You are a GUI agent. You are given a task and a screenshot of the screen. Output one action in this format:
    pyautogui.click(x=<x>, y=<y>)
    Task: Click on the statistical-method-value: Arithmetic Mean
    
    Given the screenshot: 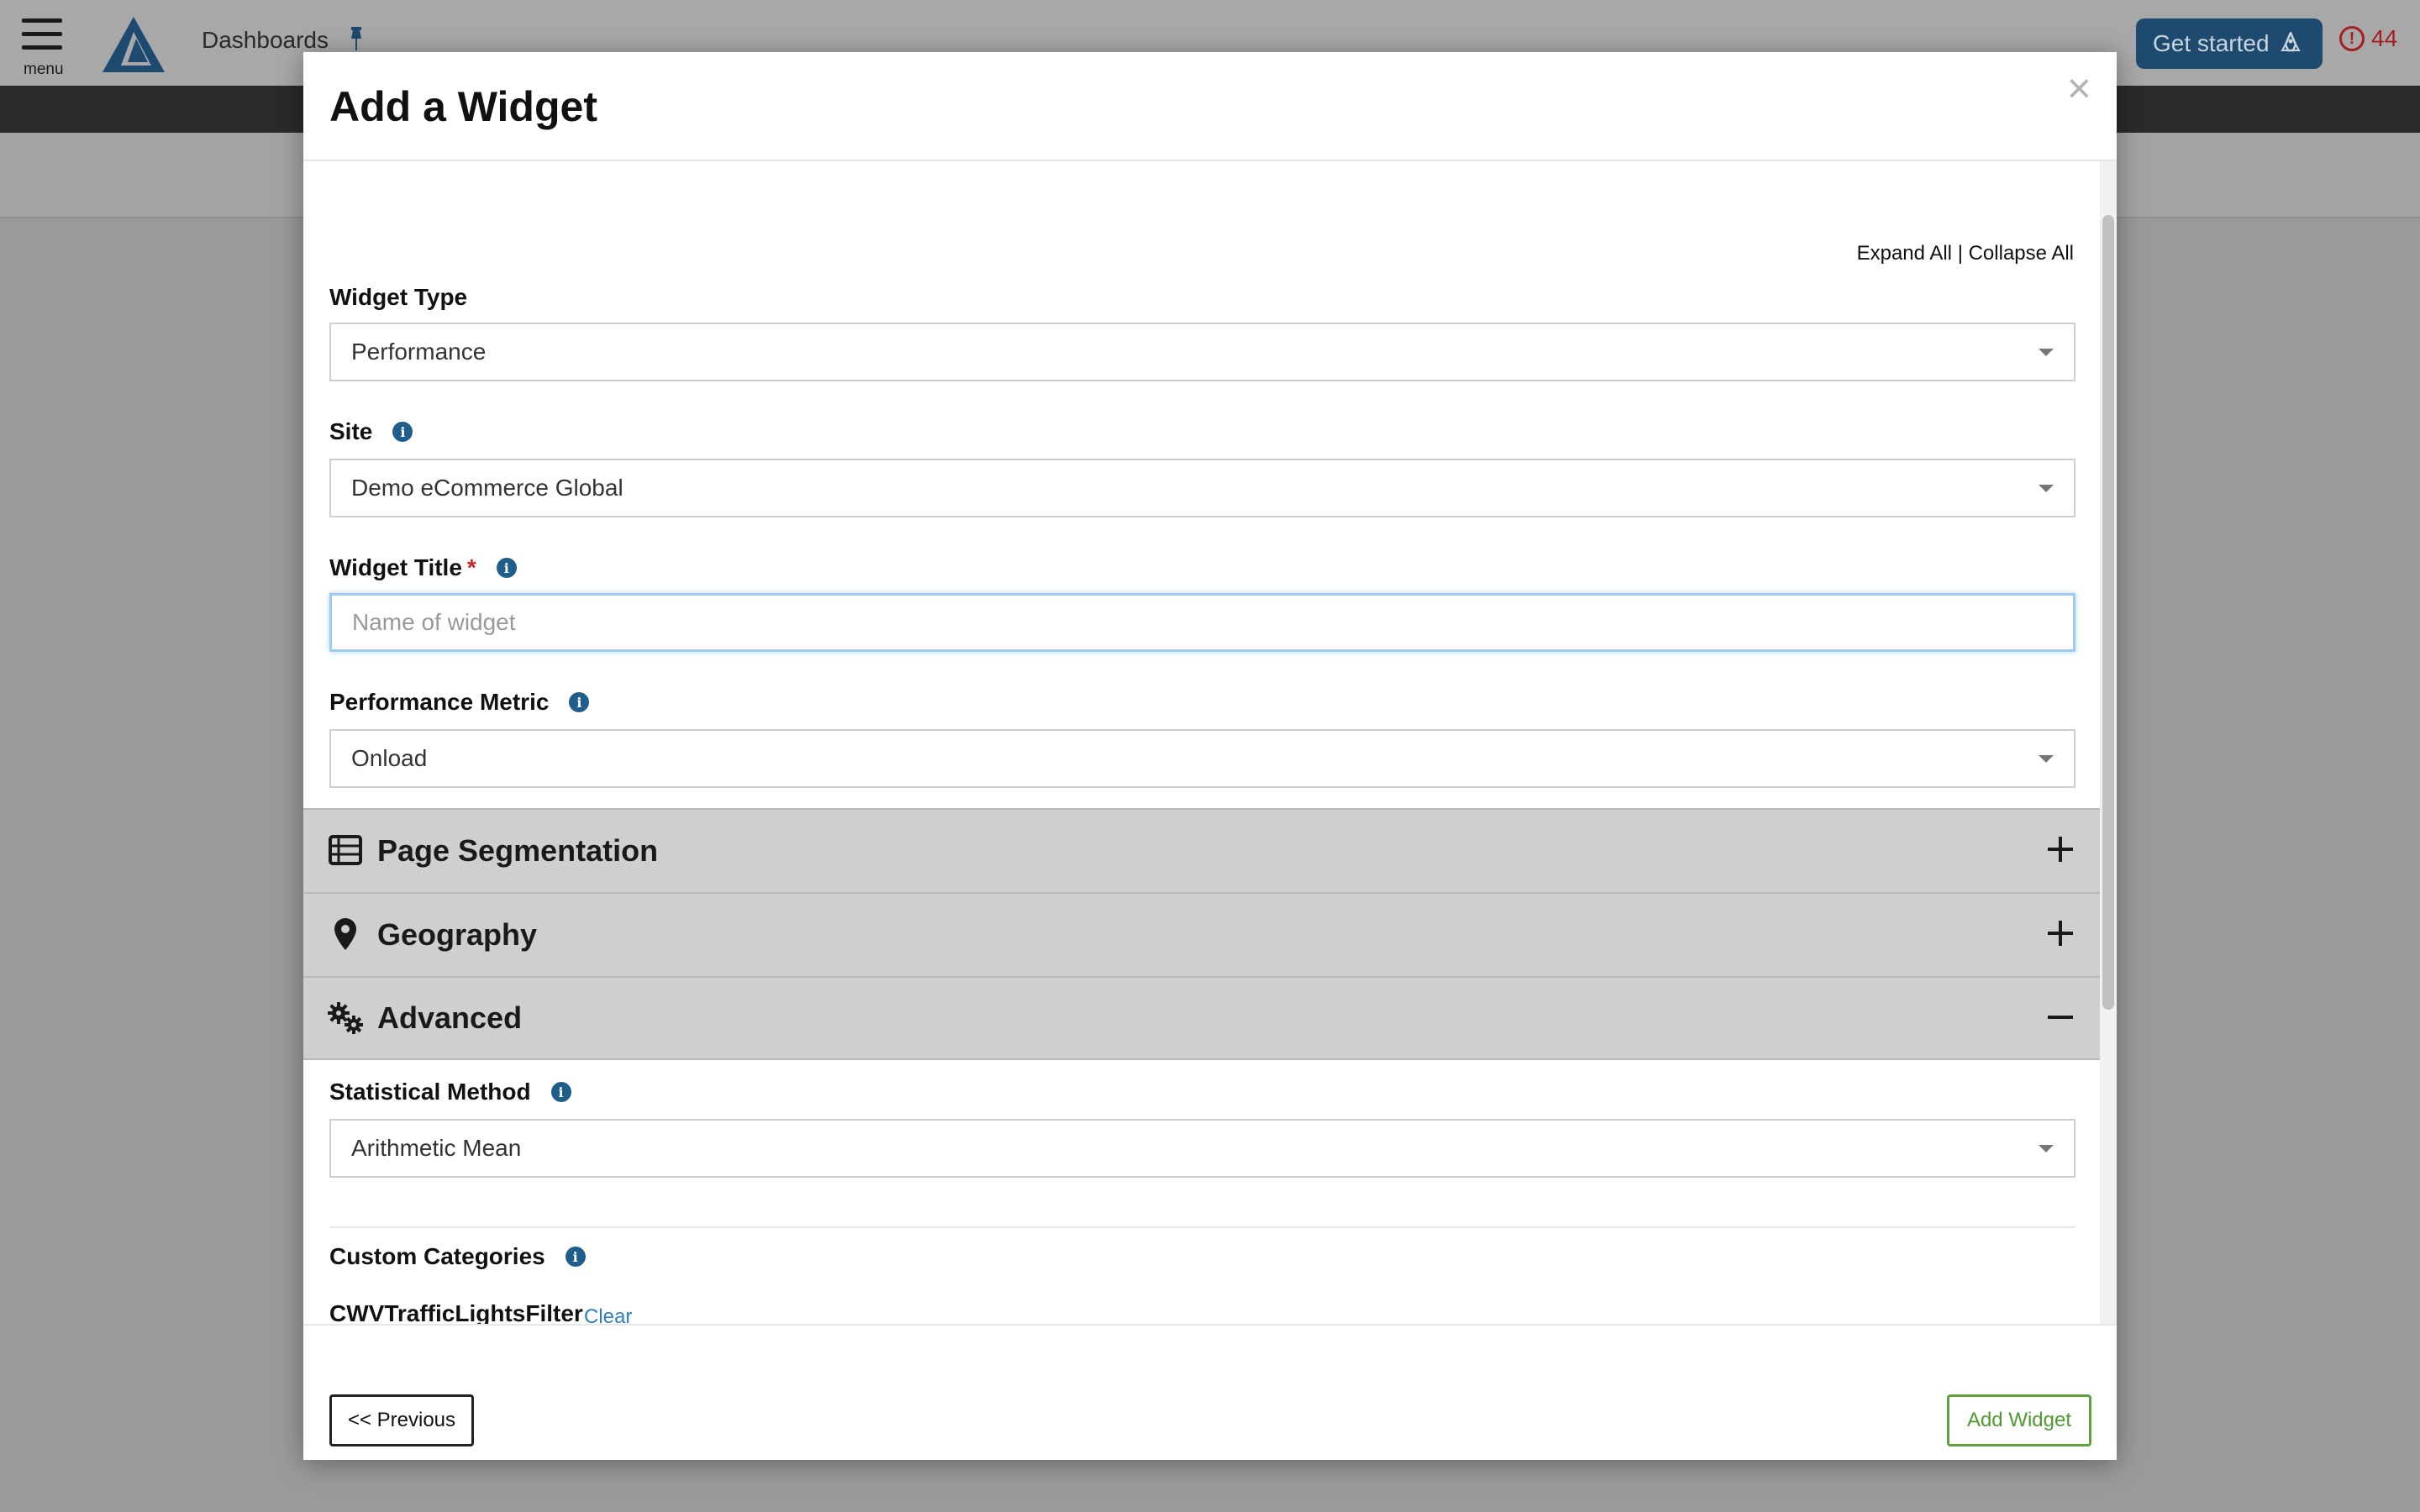 What is the action you would take?
    pyautogui.click(x=436, y=1148)
    